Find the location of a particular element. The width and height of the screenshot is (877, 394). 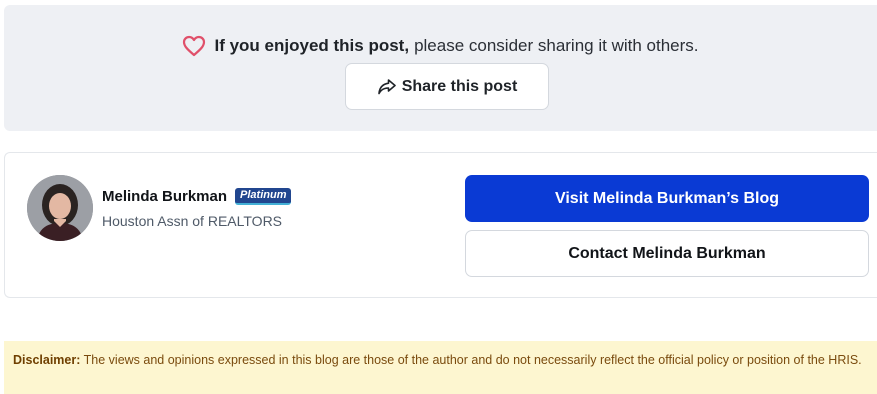

author-name-row: Melinda Burkman Platinum is located at coordinates (197, 196).